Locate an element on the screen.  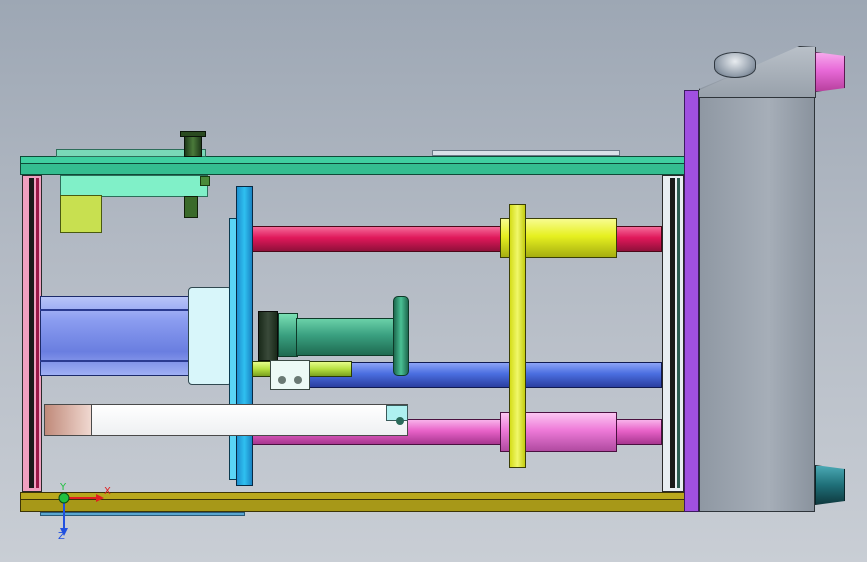
left-frame-post-slot is located at coordinates (31, 333).